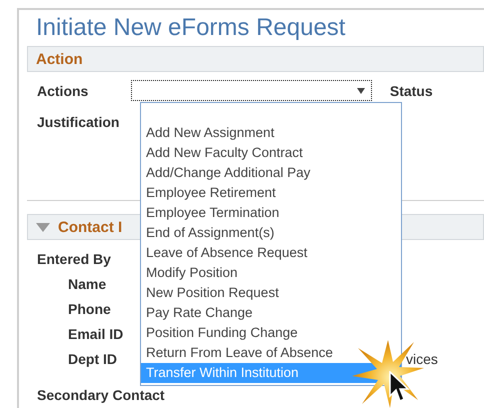 The width and height of the screenshot is (484, 408). Describe the element at coordinates (271, 153) in the screenshot. I see `dropdown-option: Add New Faculty Contract` at that location.